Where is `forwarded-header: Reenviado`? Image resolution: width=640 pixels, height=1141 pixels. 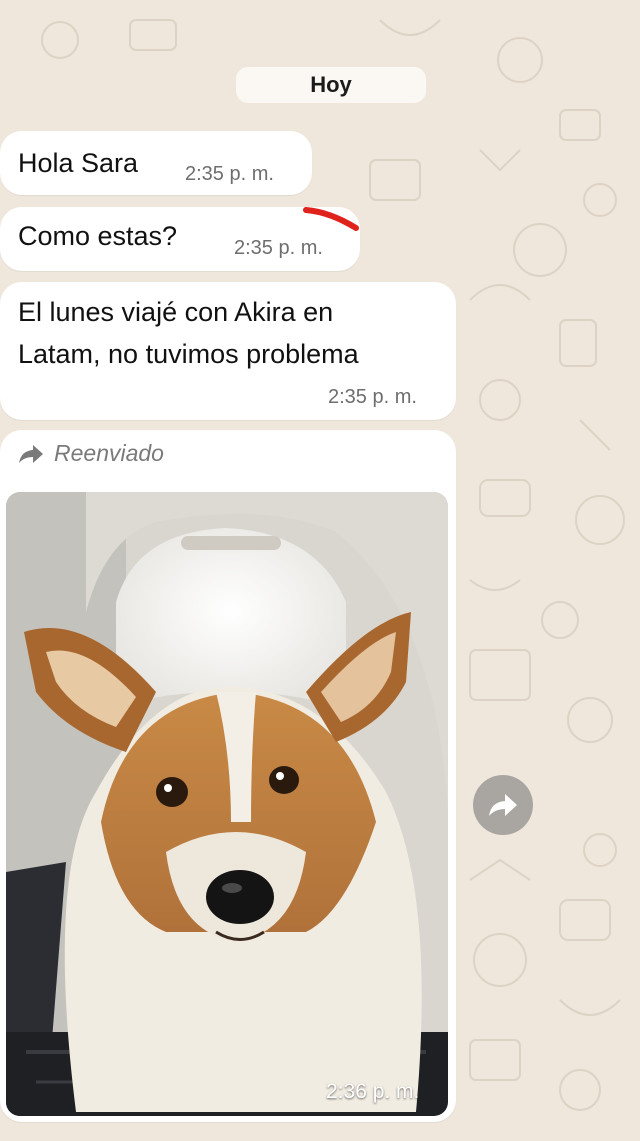 forwarded-header: Reenviado is located at coordinates (91, 453).